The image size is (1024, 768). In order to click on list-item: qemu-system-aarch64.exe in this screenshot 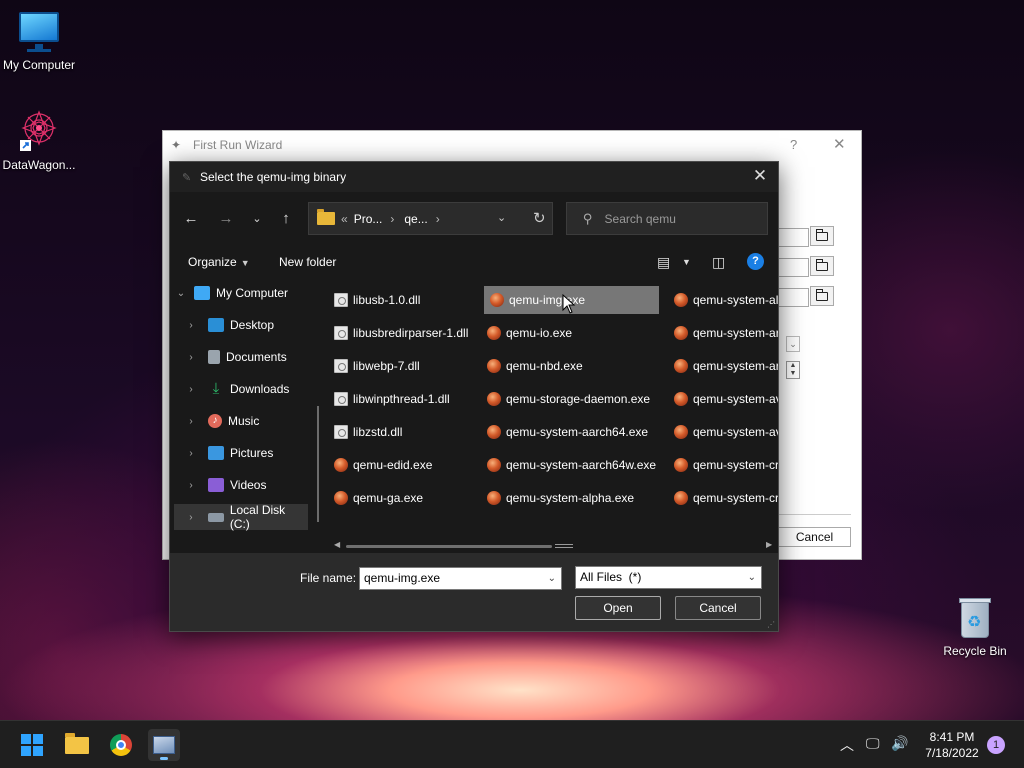, I will do `click(564, 432)`.